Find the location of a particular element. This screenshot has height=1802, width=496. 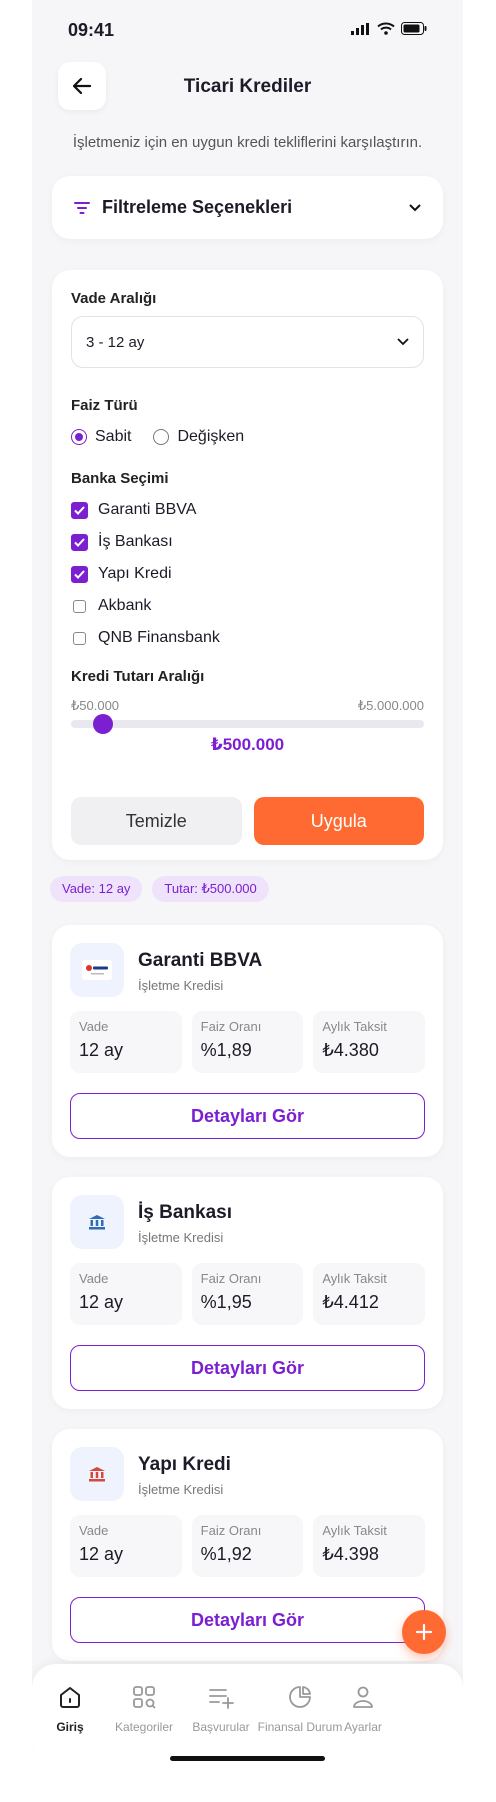

status-bar: 09:41 is located at coordinates (247, 28).